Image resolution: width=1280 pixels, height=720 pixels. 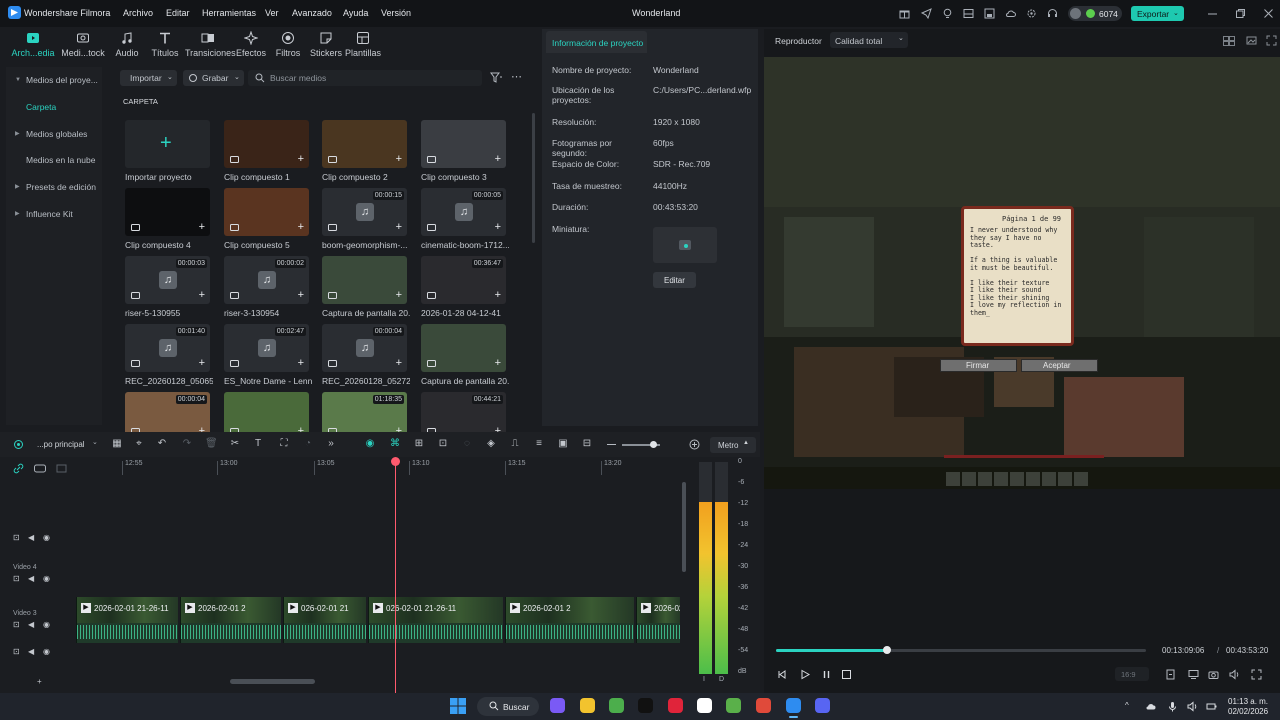 I want to click on tiktok-icon, so click(x=645, y=705).